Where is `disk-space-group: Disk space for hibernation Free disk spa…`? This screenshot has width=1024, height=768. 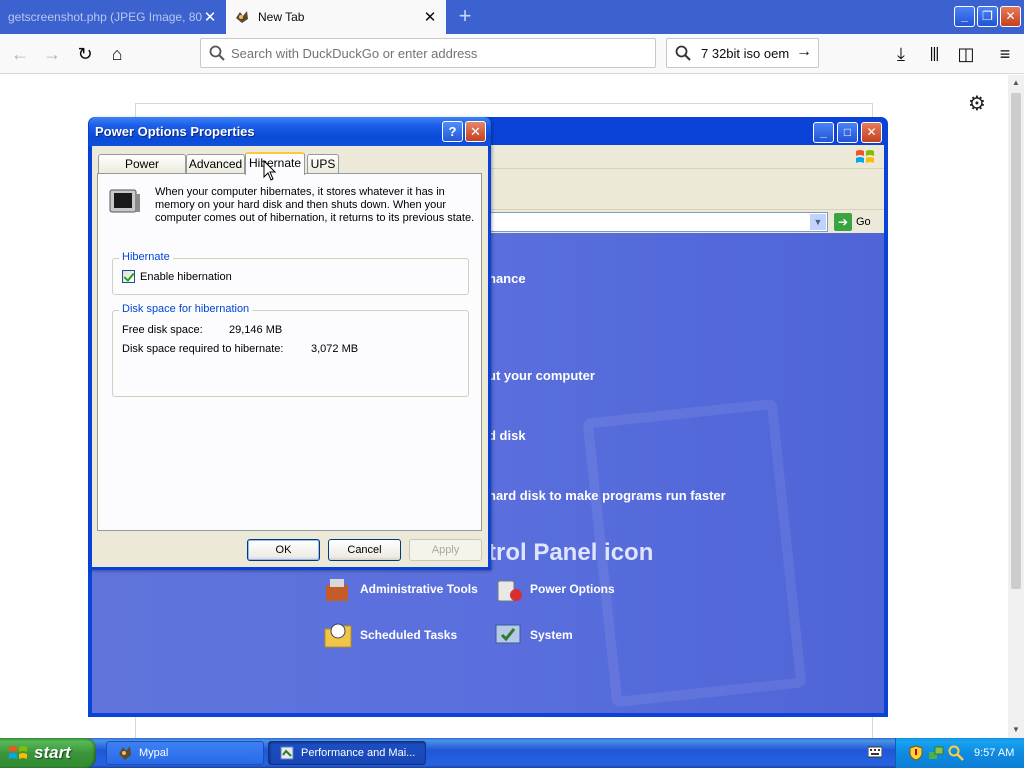
disk-space-group: Disk space for hibernation Free disk spa… is located at coordinates (290, 350).